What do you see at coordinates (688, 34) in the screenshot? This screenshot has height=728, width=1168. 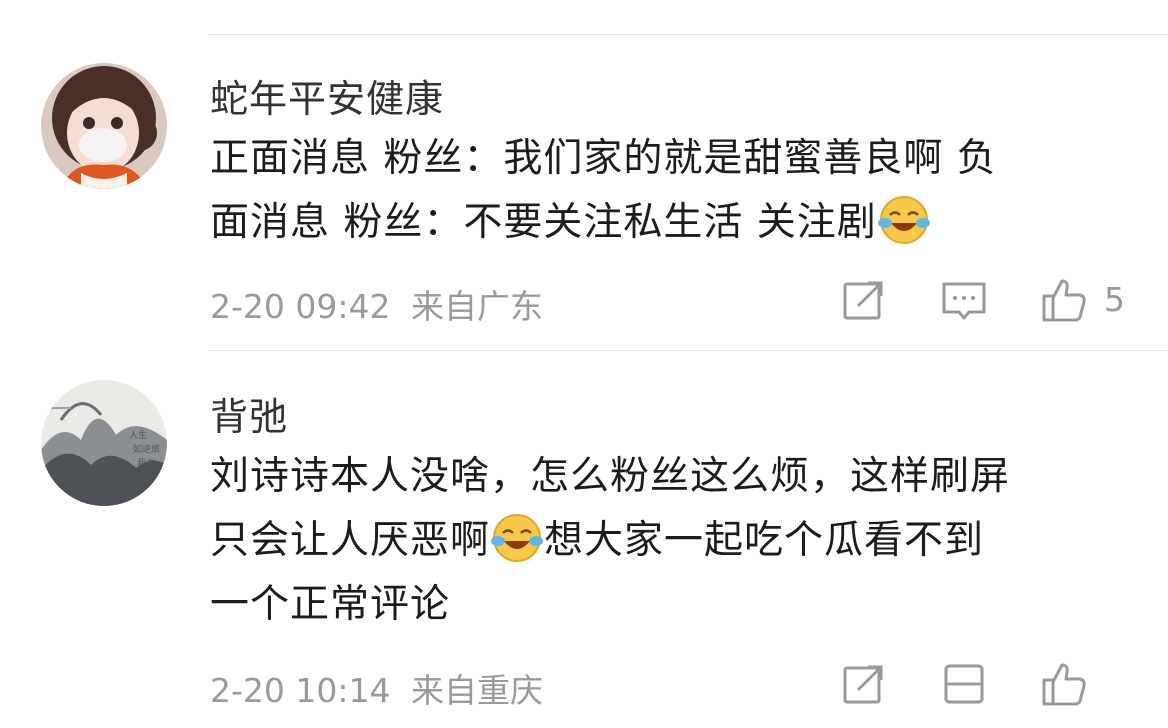 I see `separator-top` at bounding box center [688, 34].